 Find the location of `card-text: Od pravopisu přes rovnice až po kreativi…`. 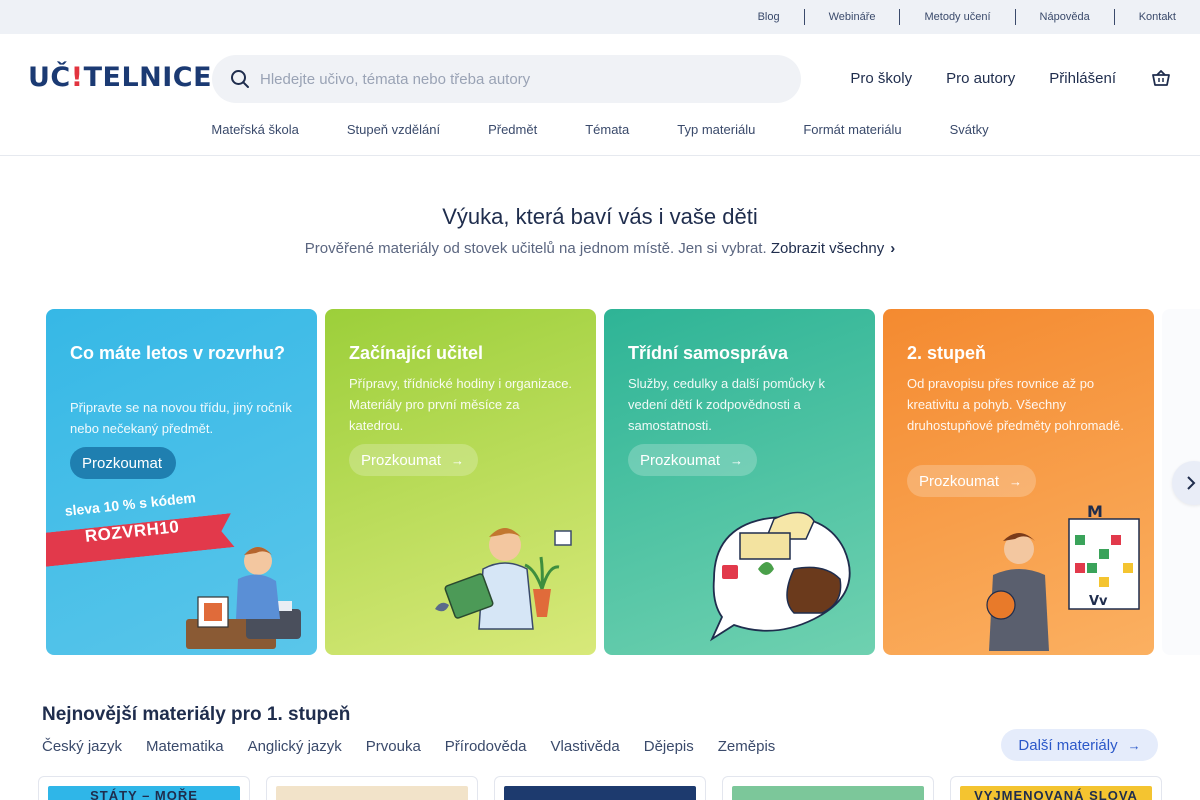

card-text: Od pravopisu přes rovnice až po kreativi… is located at coordinates (1015, 404).